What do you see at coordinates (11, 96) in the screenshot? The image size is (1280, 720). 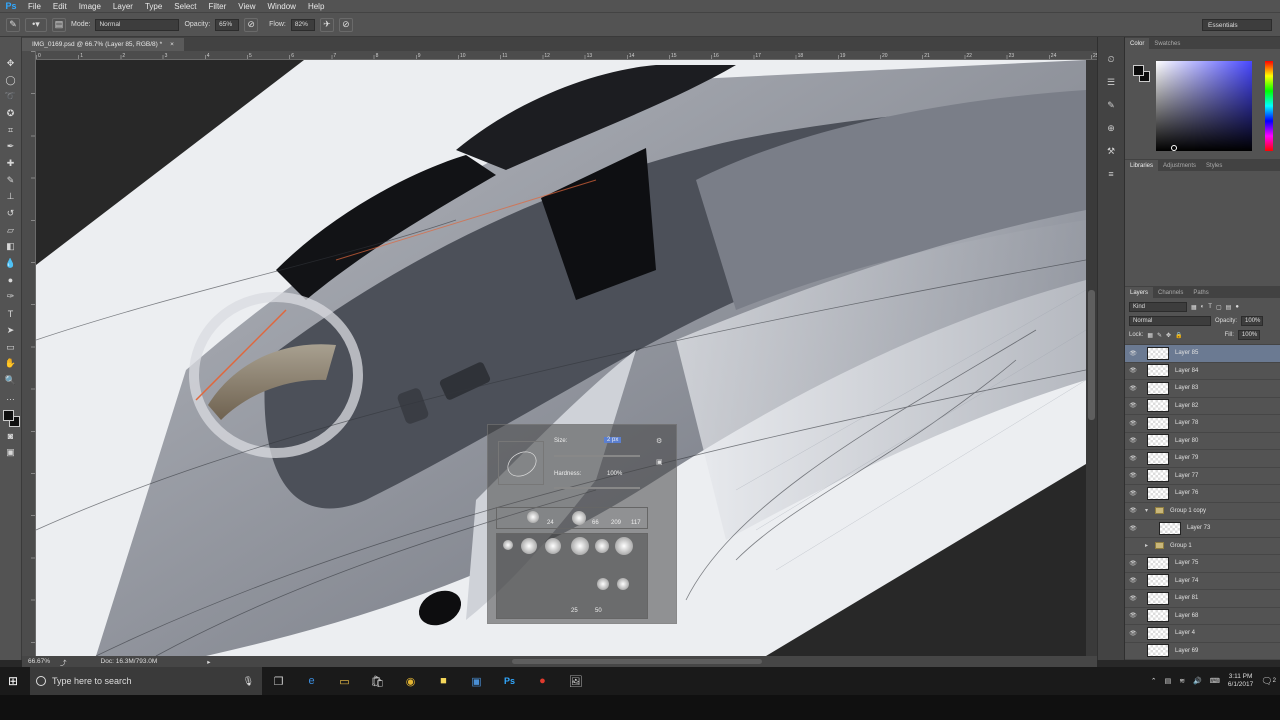 I see `lasso-tool-icon: ➰` at bounding box center [11, 96].